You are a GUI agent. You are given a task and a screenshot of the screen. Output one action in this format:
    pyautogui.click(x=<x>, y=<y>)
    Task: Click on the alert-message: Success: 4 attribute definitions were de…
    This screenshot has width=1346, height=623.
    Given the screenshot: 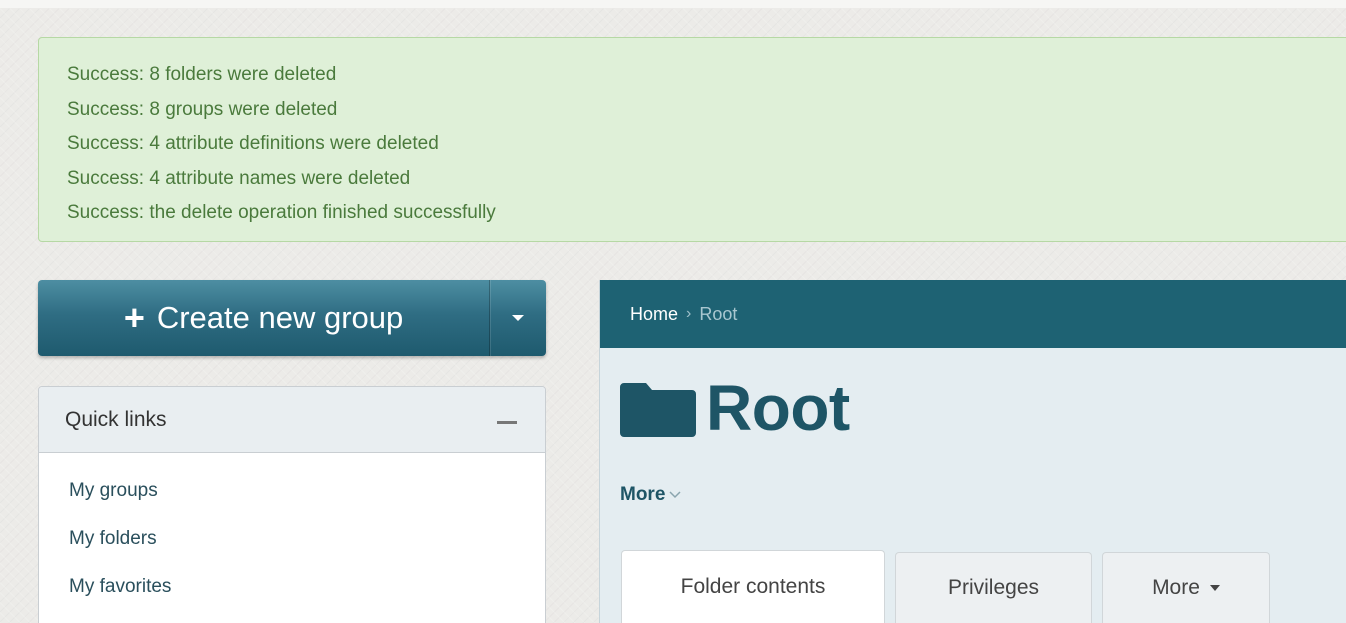 What is the action you would take?
    pyautogui.click(x=253, y=143)
    